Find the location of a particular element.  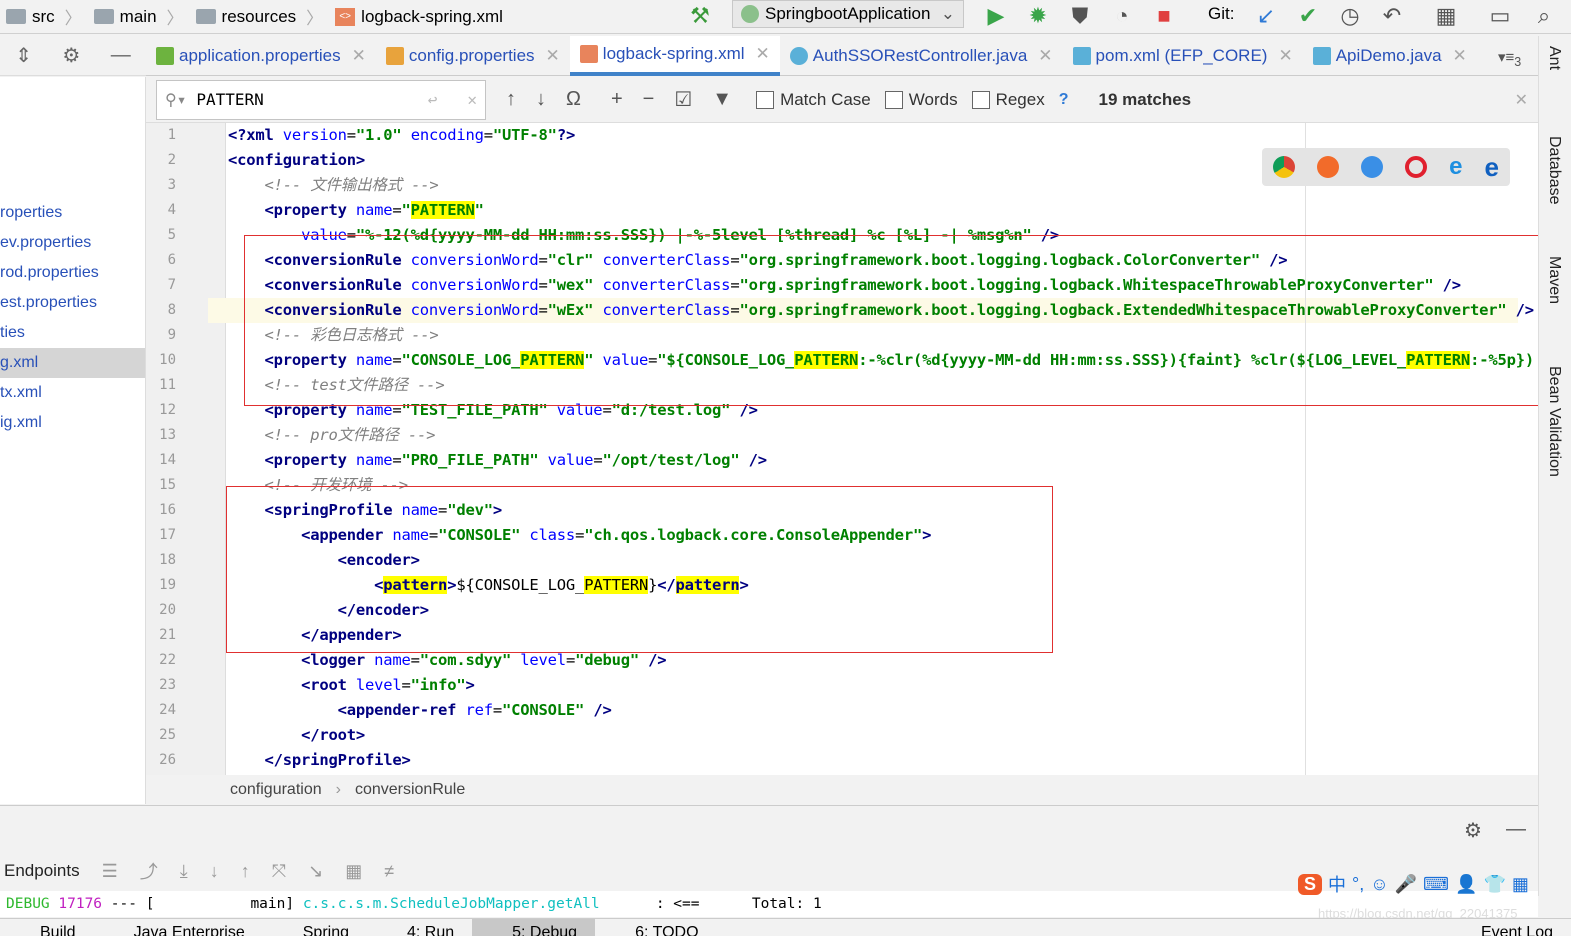

git-commit-icon: ✔ is located at coordinates (1308, 16).